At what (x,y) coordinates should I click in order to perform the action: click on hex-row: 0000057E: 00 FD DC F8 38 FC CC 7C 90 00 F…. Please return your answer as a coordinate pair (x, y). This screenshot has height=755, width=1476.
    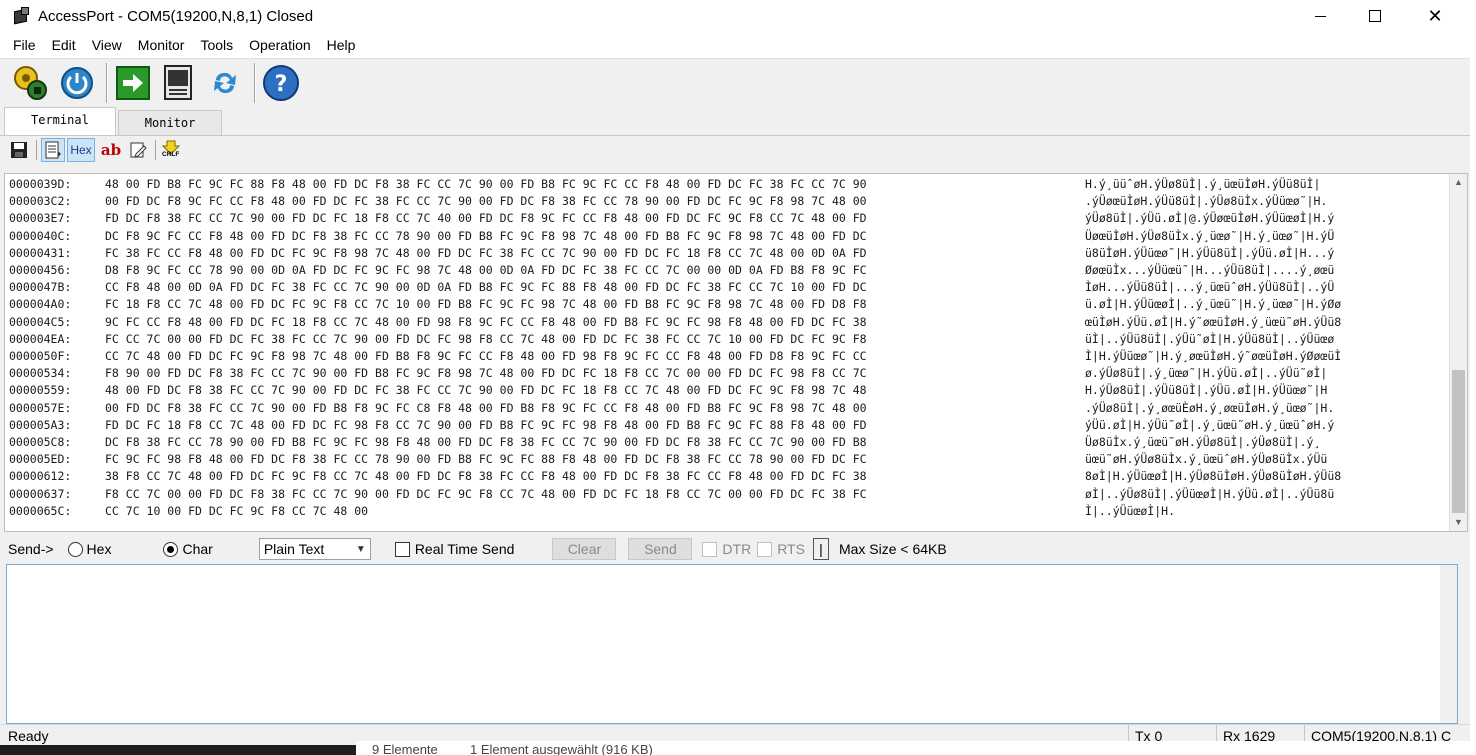
    Looking at the image, I should click on (712, 408).